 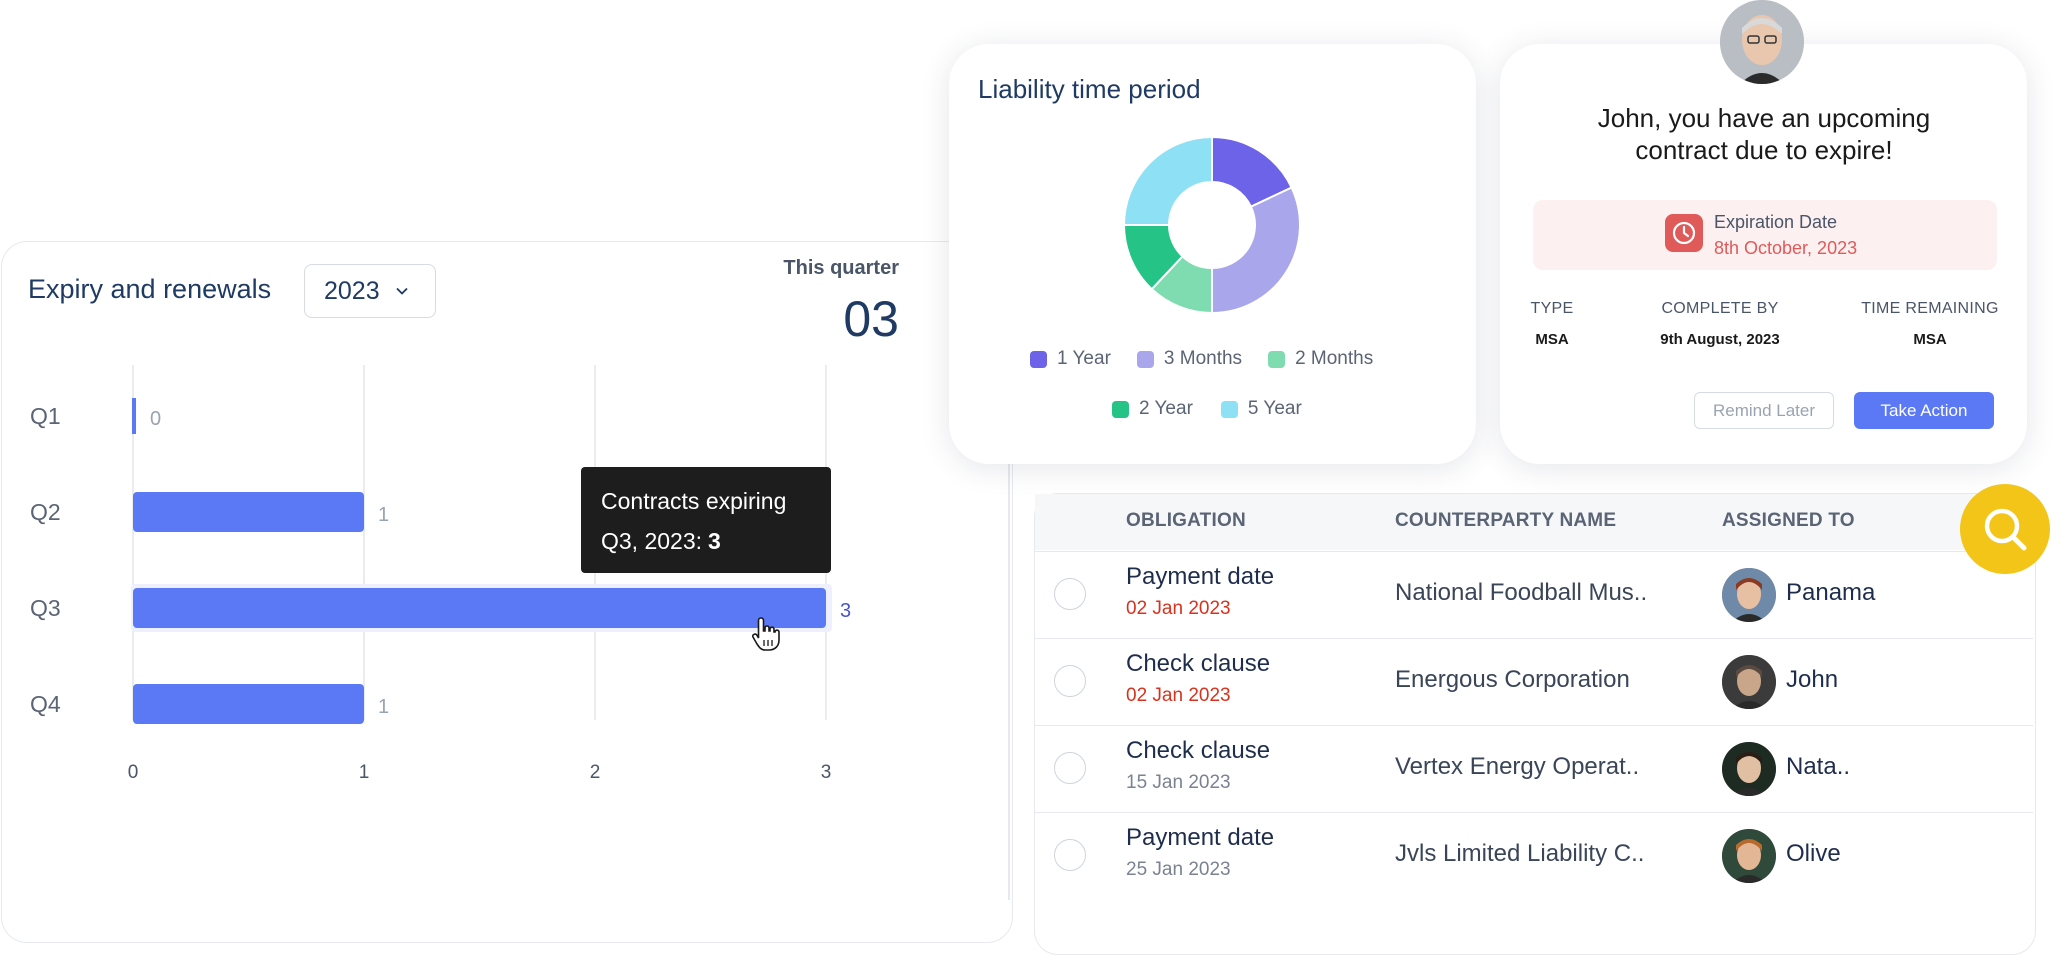 I want to click on column-header-assigned-to: ASSIGNED TO, so click(x=1788, y=521).